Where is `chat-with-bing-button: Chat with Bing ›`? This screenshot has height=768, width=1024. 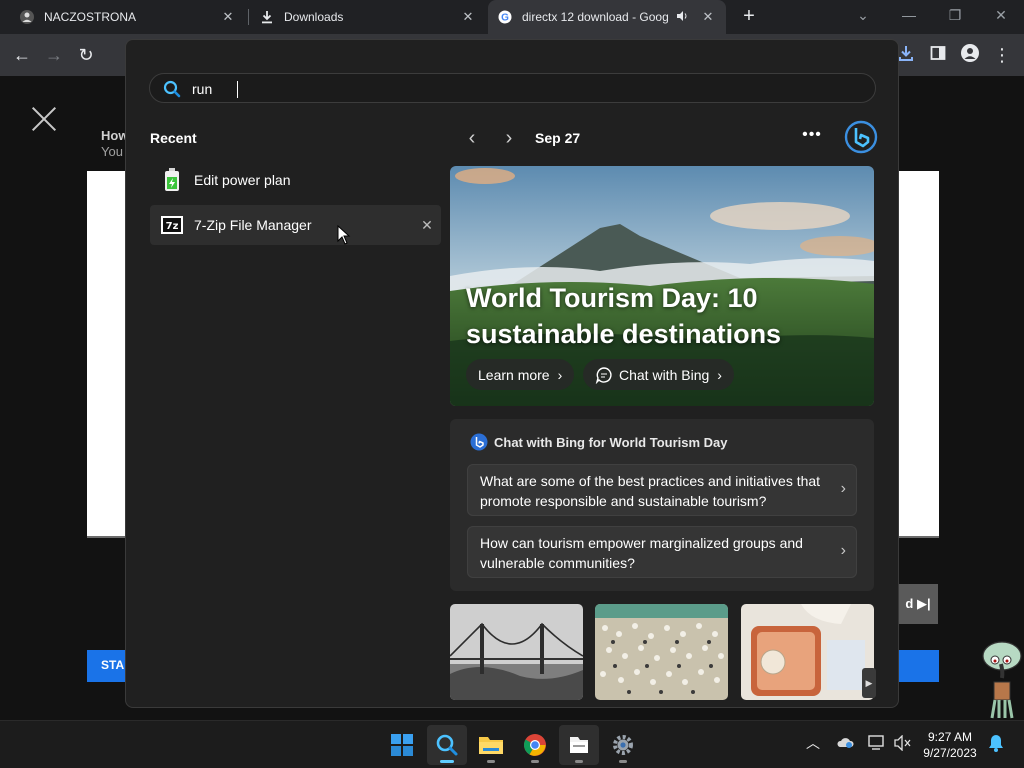 chat-with-bing-button: Chat with Bing › is located at coordinates (658, 374).